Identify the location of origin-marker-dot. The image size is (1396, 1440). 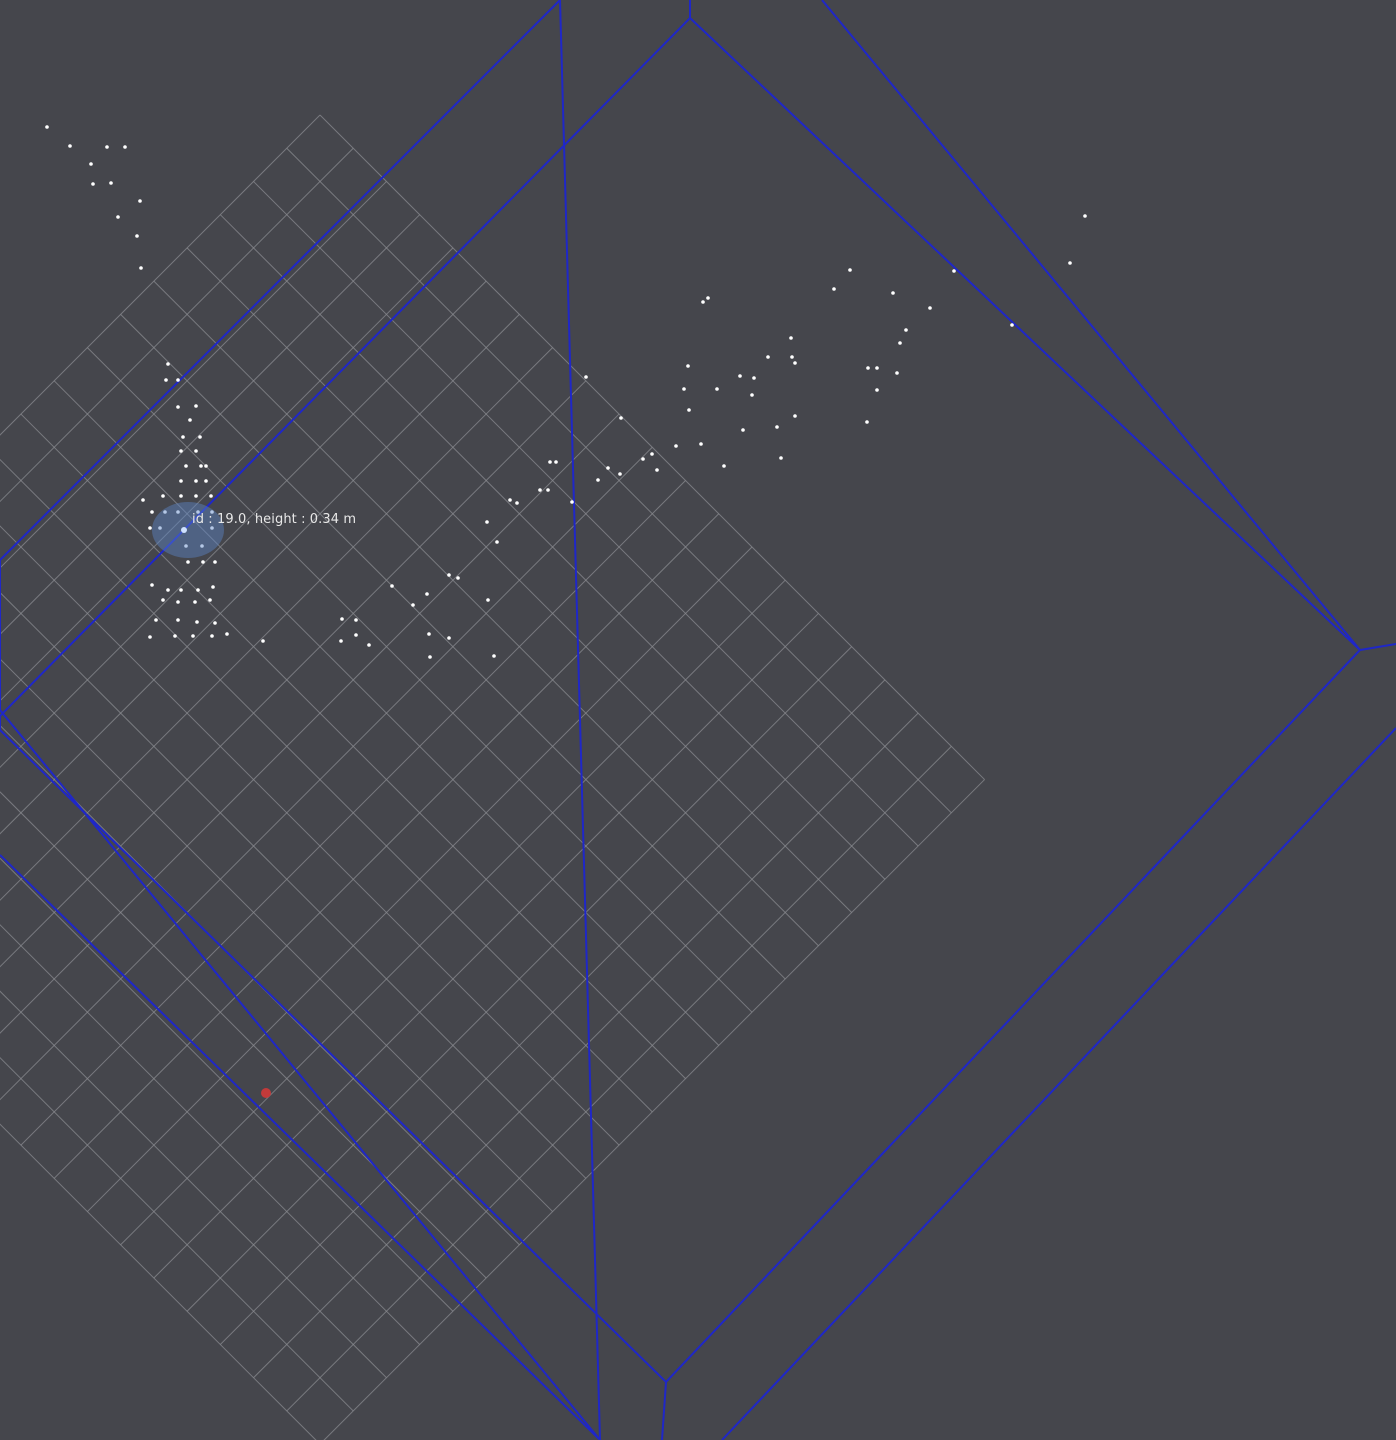
(266, 1093).